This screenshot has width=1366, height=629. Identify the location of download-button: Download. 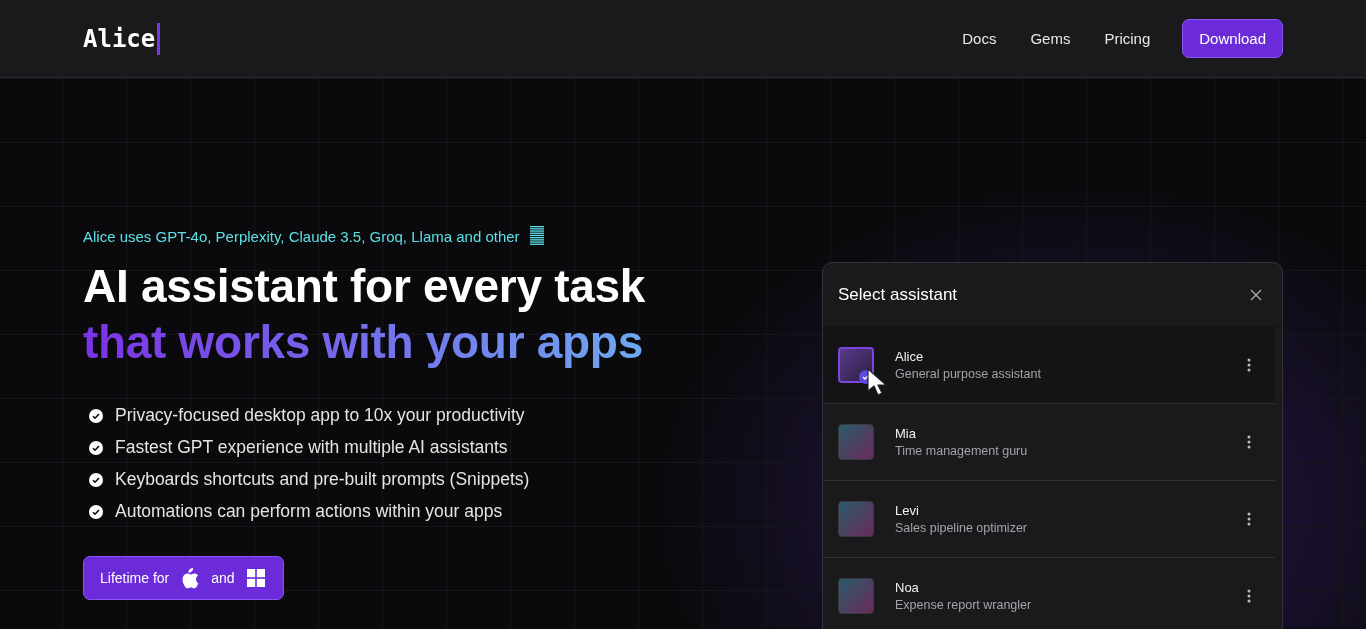
(1232, 38).